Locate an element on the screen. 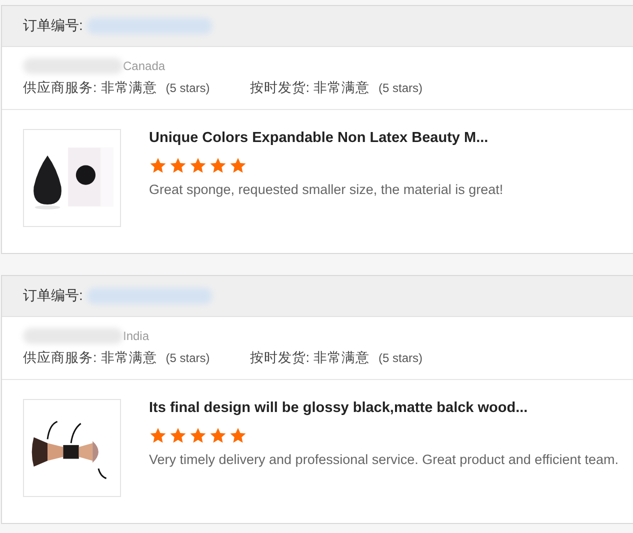 The height and width of the screenshot is (533, 633). buyer-country: India is located at coordinates (136, 336).